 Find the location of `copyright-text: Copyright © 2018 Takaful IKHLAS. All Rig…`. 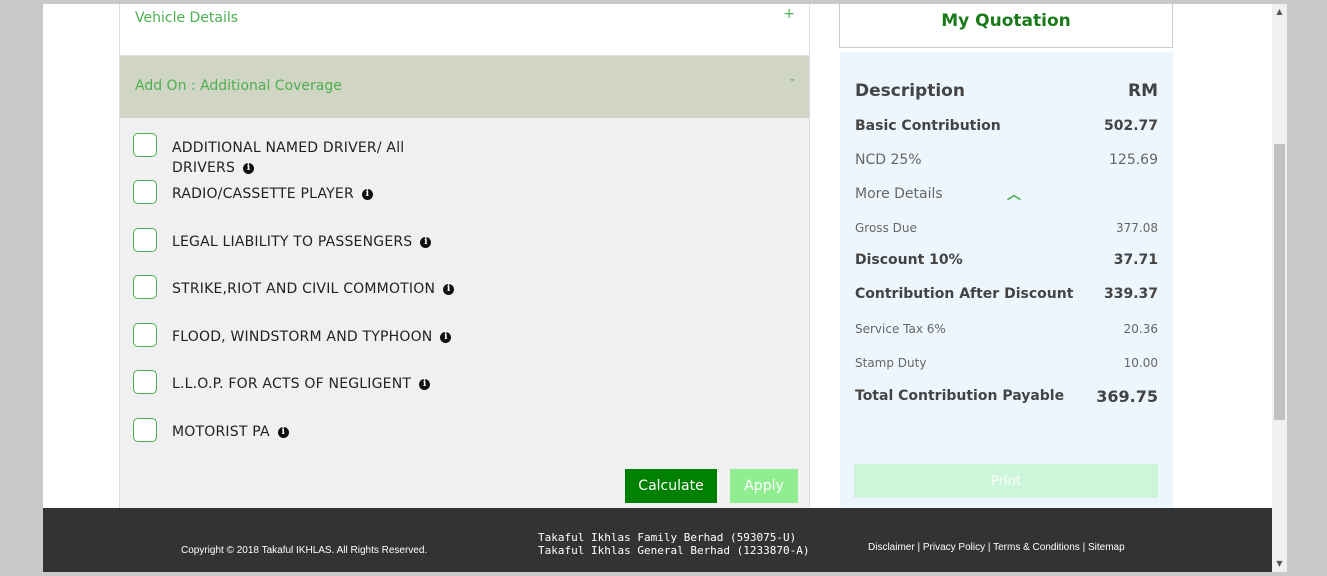

copyright-text: Copyright © 2018 Takaful IKHLAS. All Rig… is located at coordinates (304, 550).